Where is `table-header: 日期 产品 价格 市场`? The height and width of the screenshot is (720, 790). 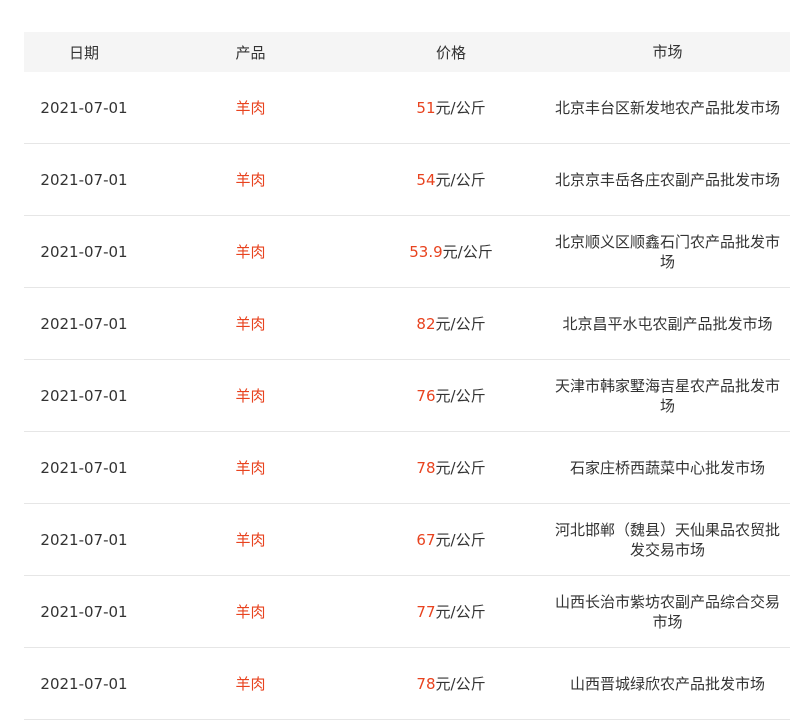 table-header: 日期 产品 价格 市场 is located at coordinates (407, 52).